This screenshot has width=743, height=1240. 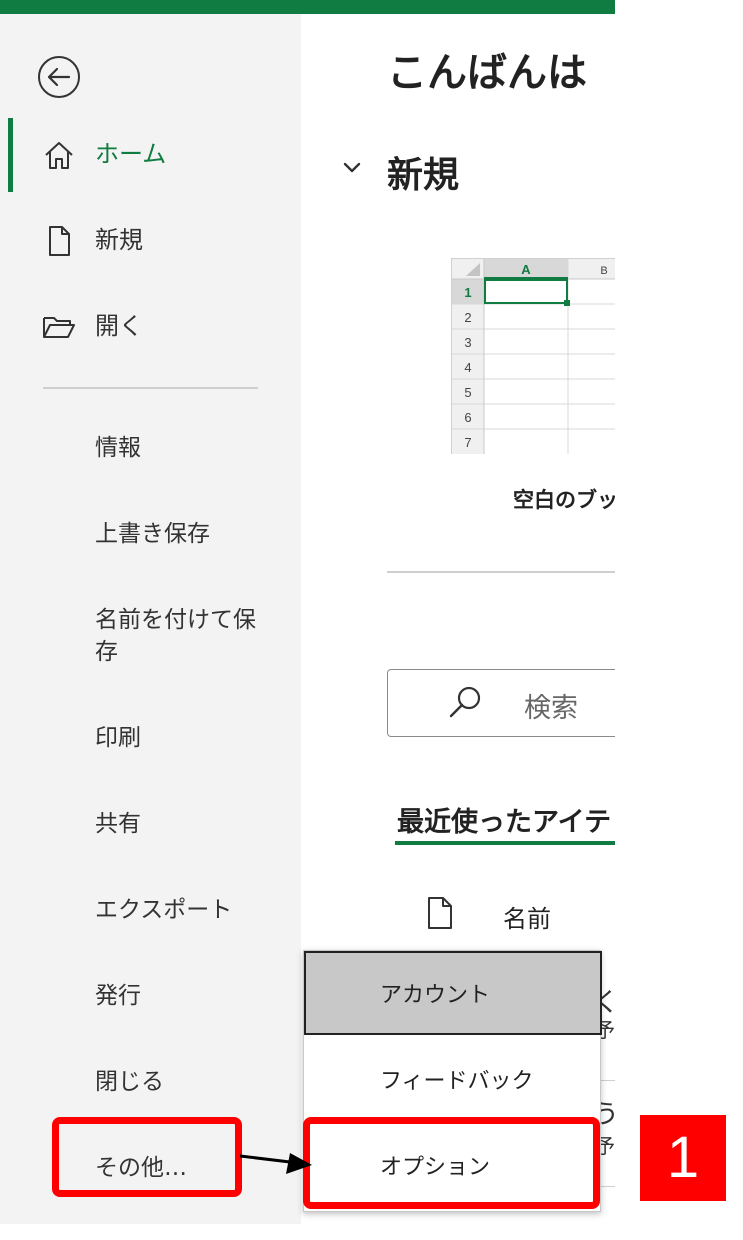 What do you see at coordinates (118, 448) in the screenshot?
I see `menu-info: 情報` at bounding box center [118, 448].